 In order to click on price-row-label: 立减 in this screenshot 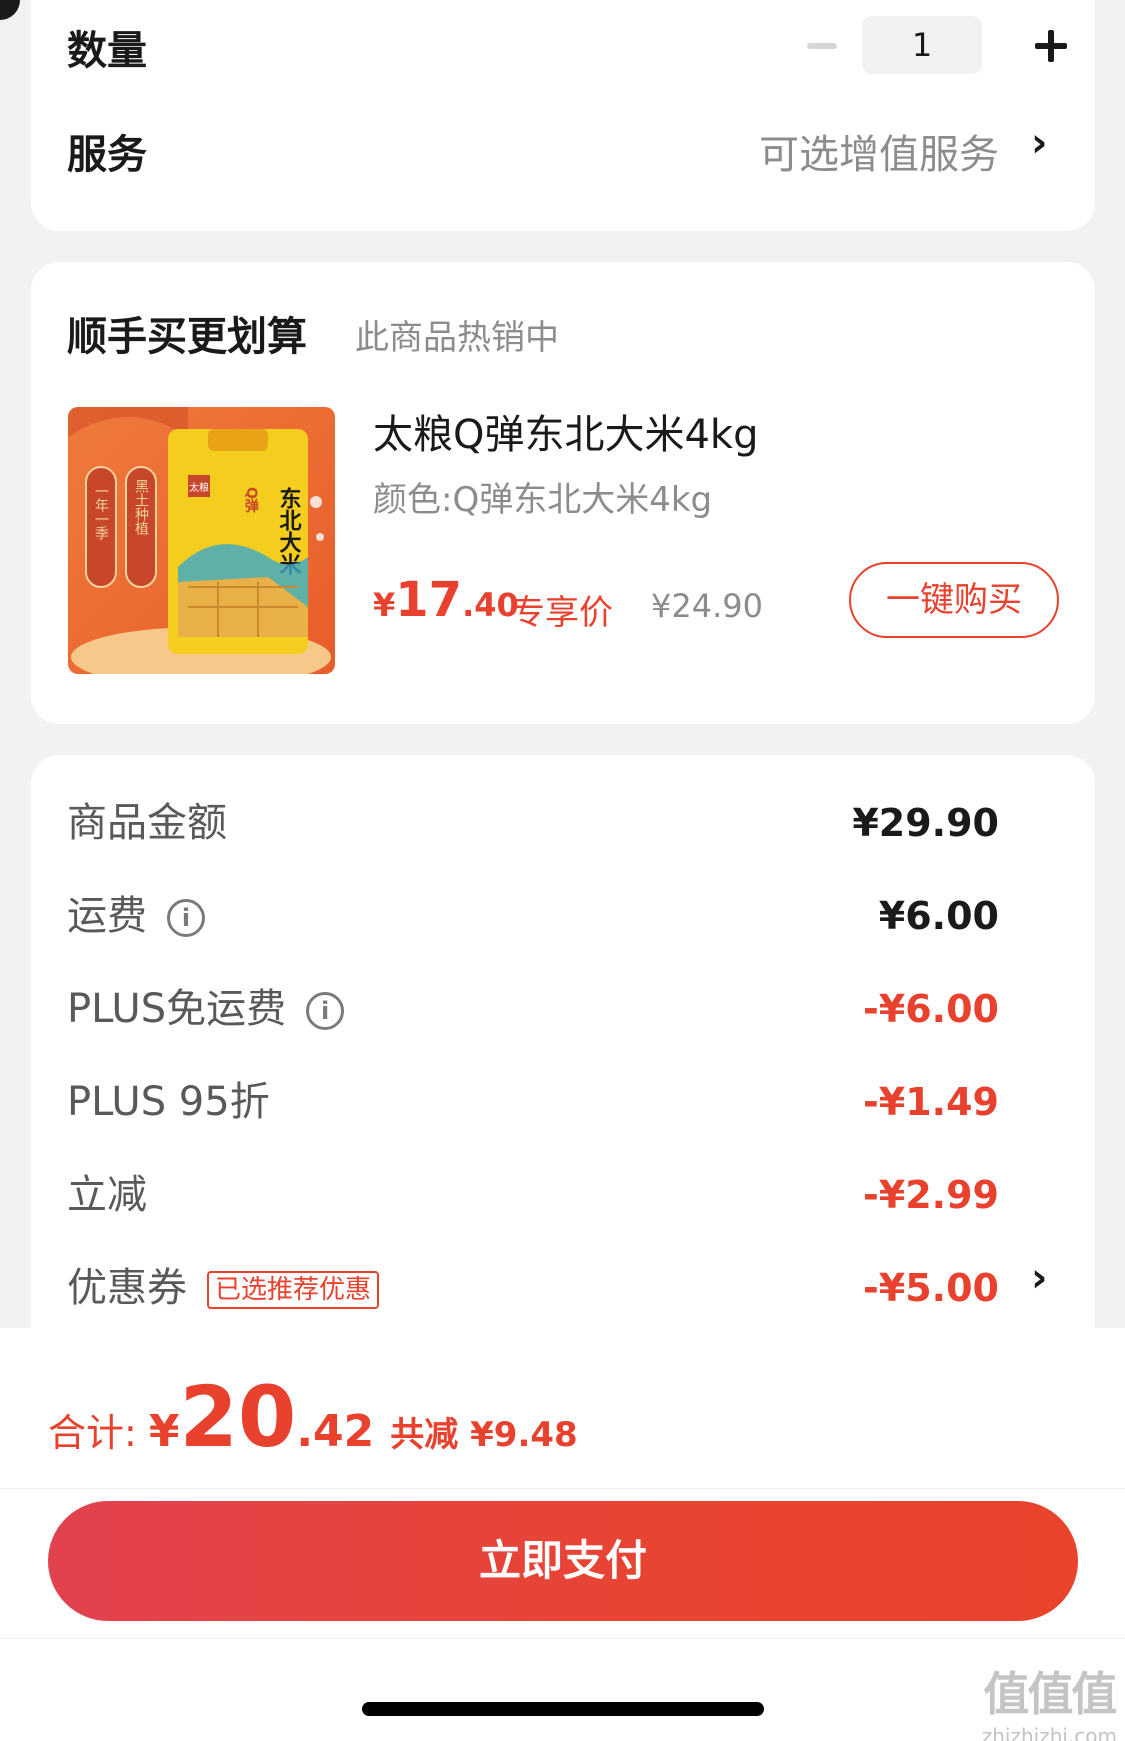, I will do `click(107, 1195)`.